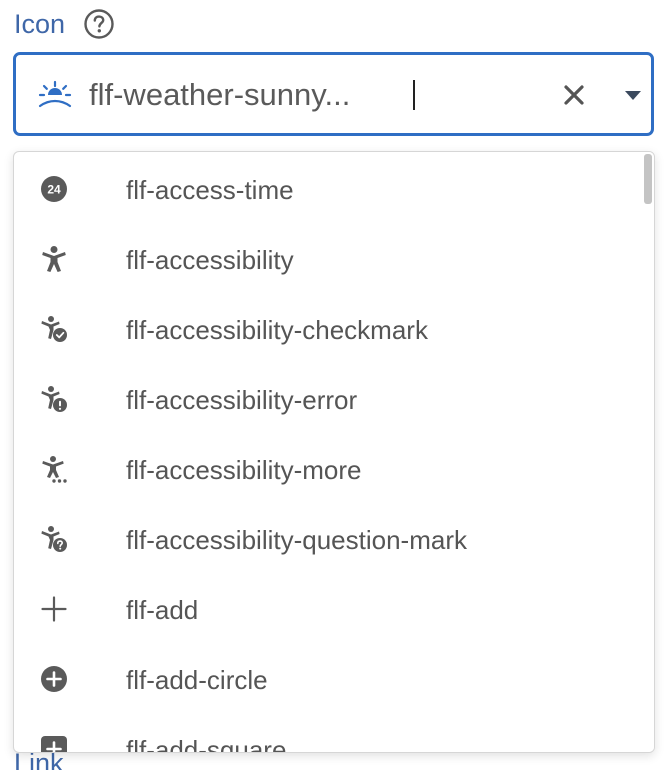  I want to click on option-label: flf-accessibility-error, so click(242, 400).